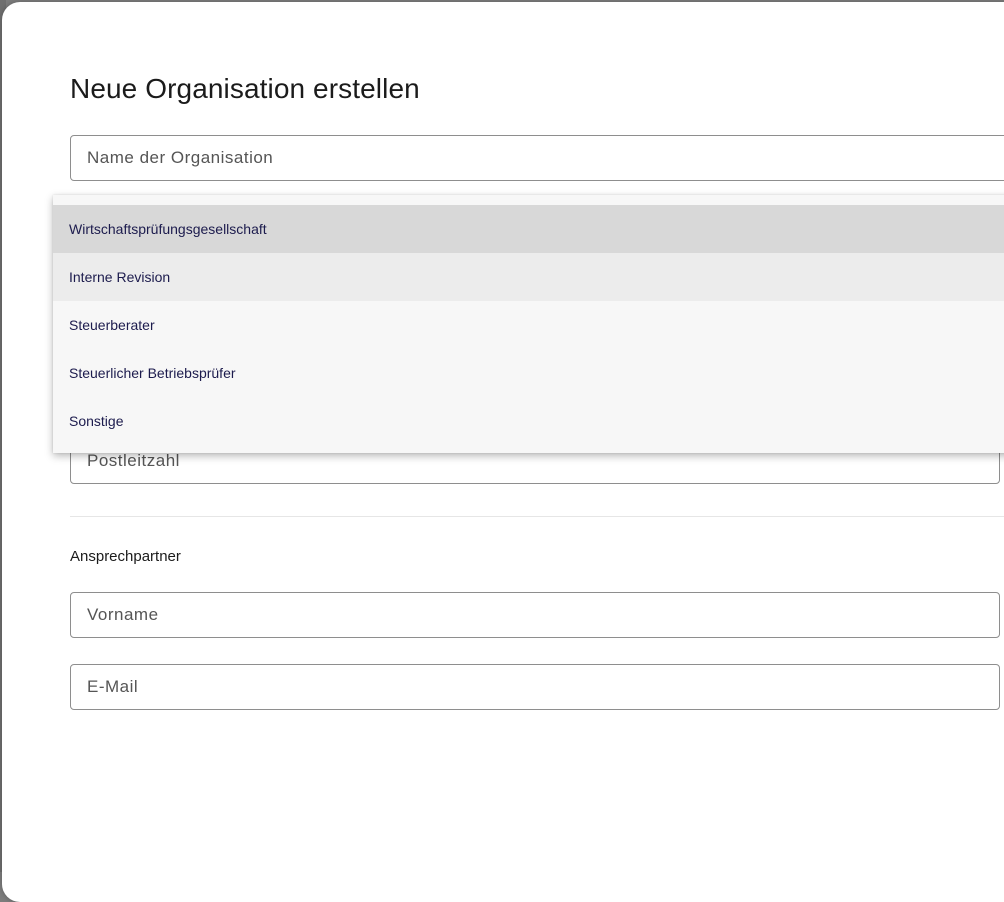 The width and height of the screenshot is (1004, 902). I want to click on organization-name-field, so click(537, 158).